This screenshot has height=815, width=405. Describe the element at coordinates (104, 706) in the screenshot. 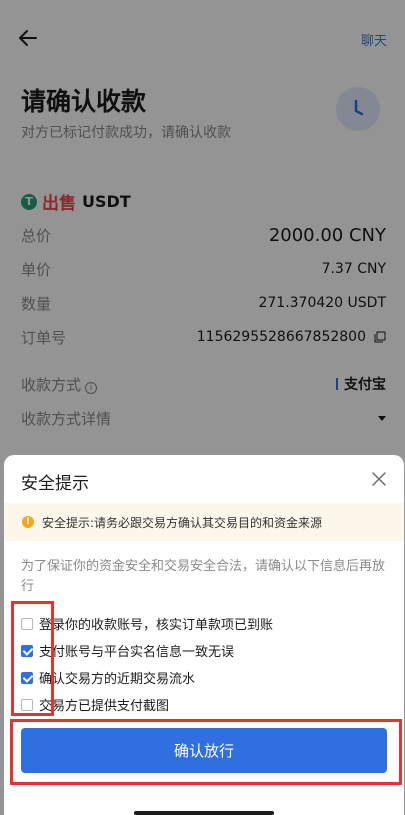

I see `checklist-label: 交易方已提供支付截图` at that location.